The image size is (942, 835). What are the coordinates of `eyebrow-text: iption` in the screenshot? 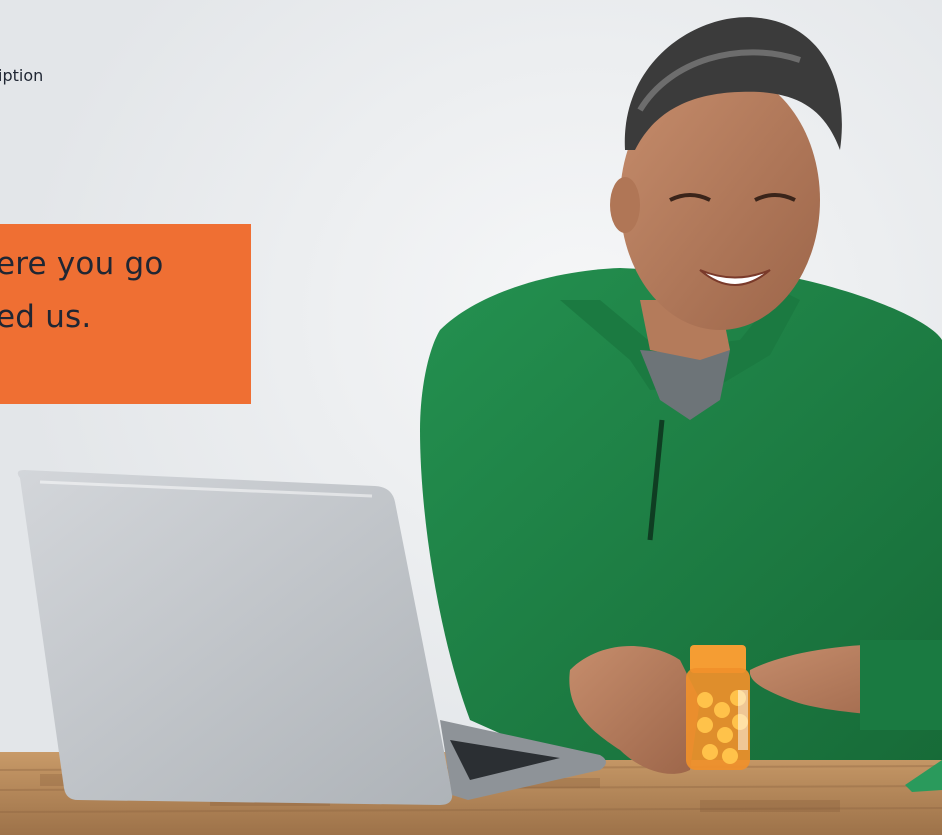 It's located at (22, 75).